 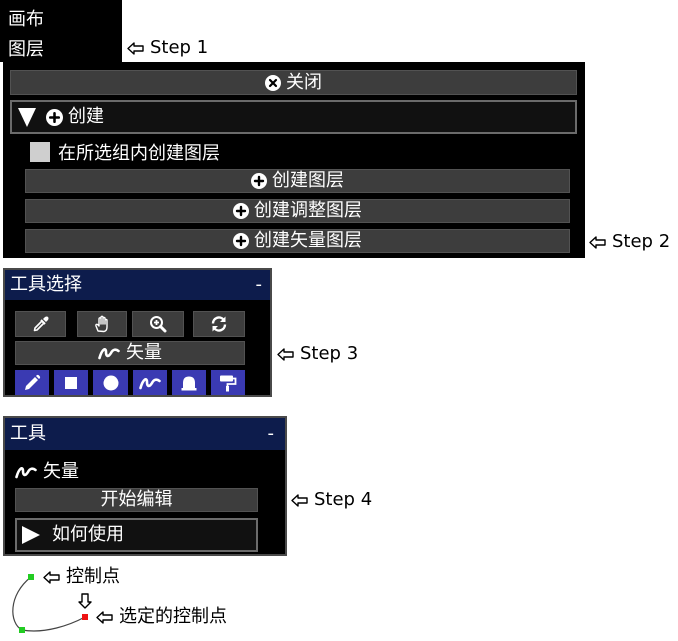 I want to click on tool-select-panel: 工具选择 - 矢量, so click(x=137, y=332).